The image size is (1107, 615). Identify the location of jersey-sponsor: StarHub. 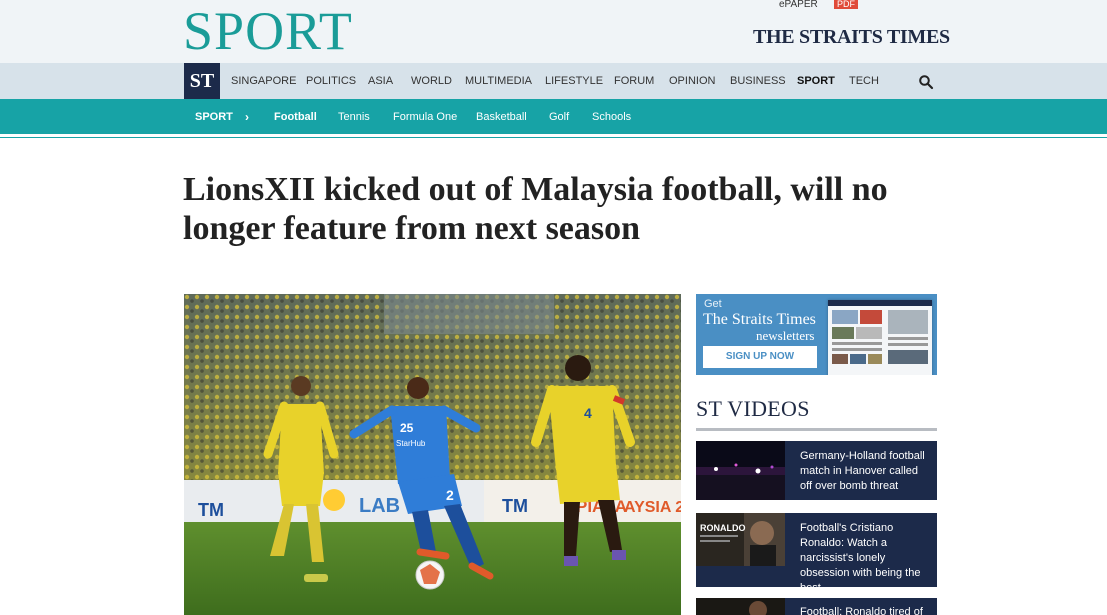
(411, 443).